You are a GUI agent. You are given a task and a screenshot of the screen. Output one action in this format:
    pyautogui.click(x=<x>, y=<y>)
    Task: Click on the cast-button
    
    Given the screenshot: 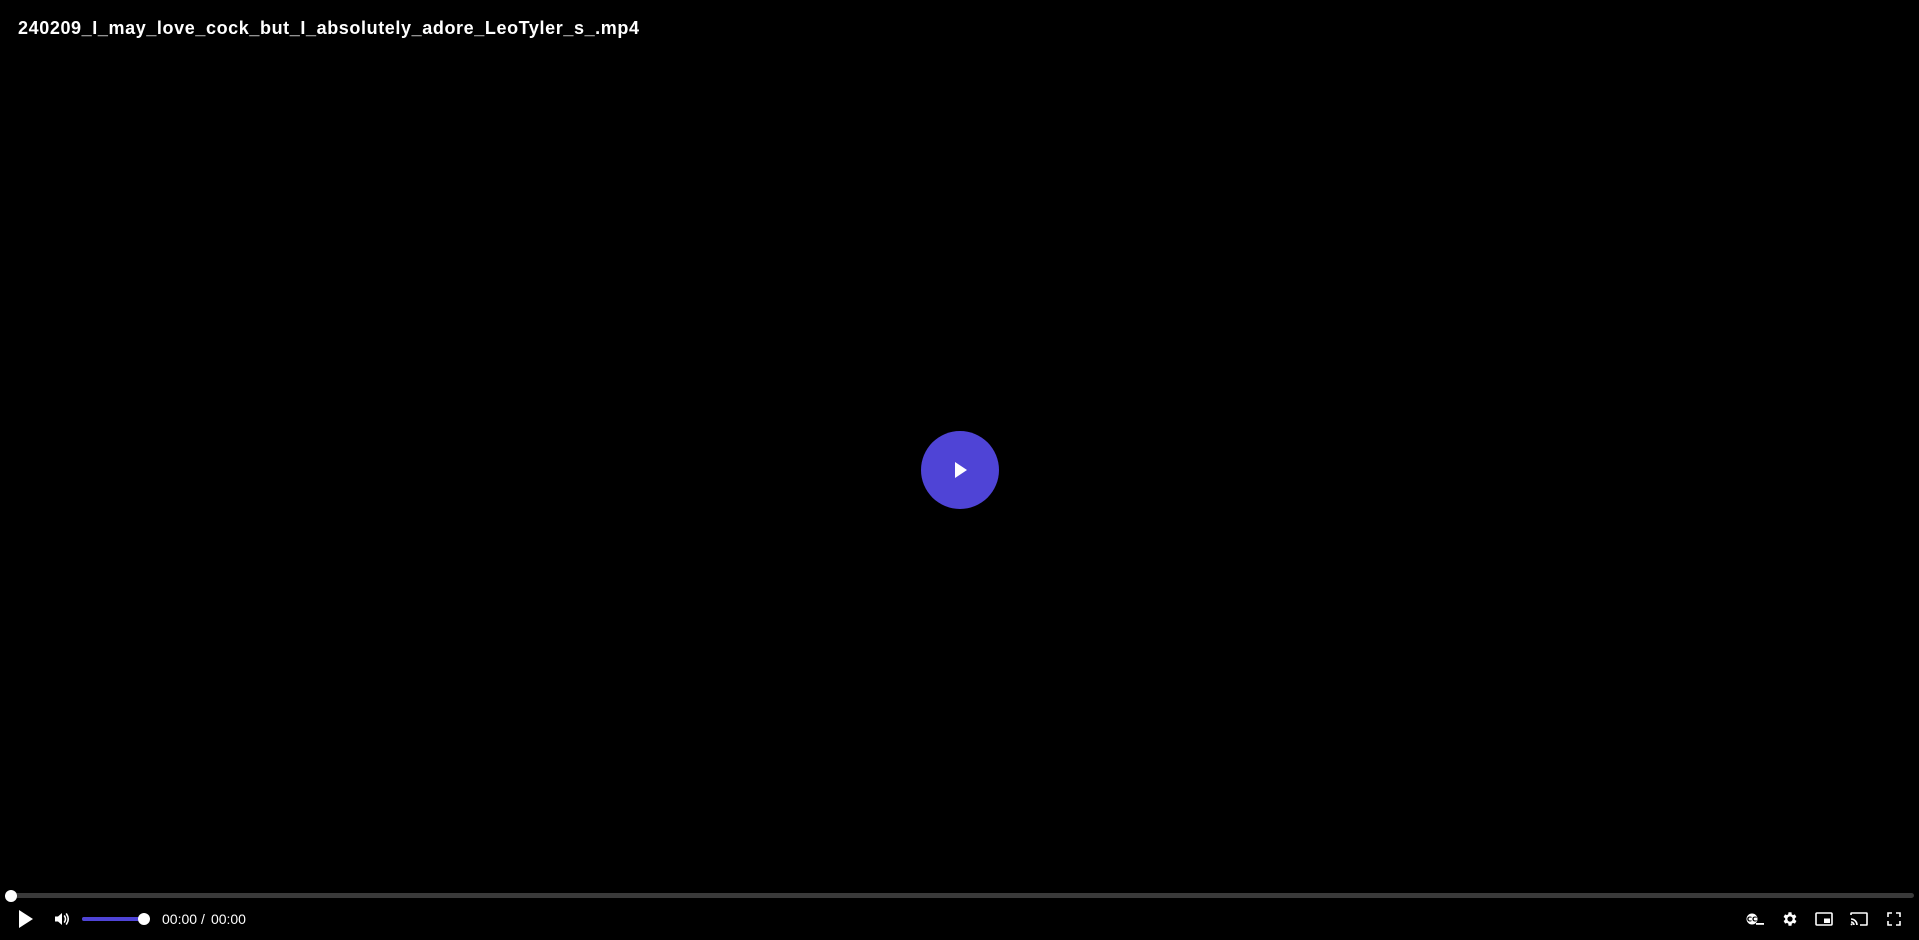 What is the action you would take?
    pyautogui.click(x=1859, y=919)
    